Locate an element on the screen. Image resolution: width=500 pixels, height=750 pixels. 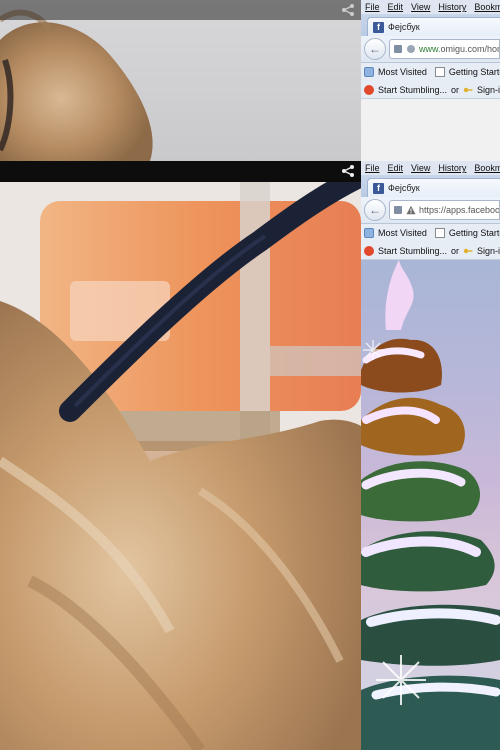
url-bar: https://apps.facebook.com is located at coordinates (444, 210).